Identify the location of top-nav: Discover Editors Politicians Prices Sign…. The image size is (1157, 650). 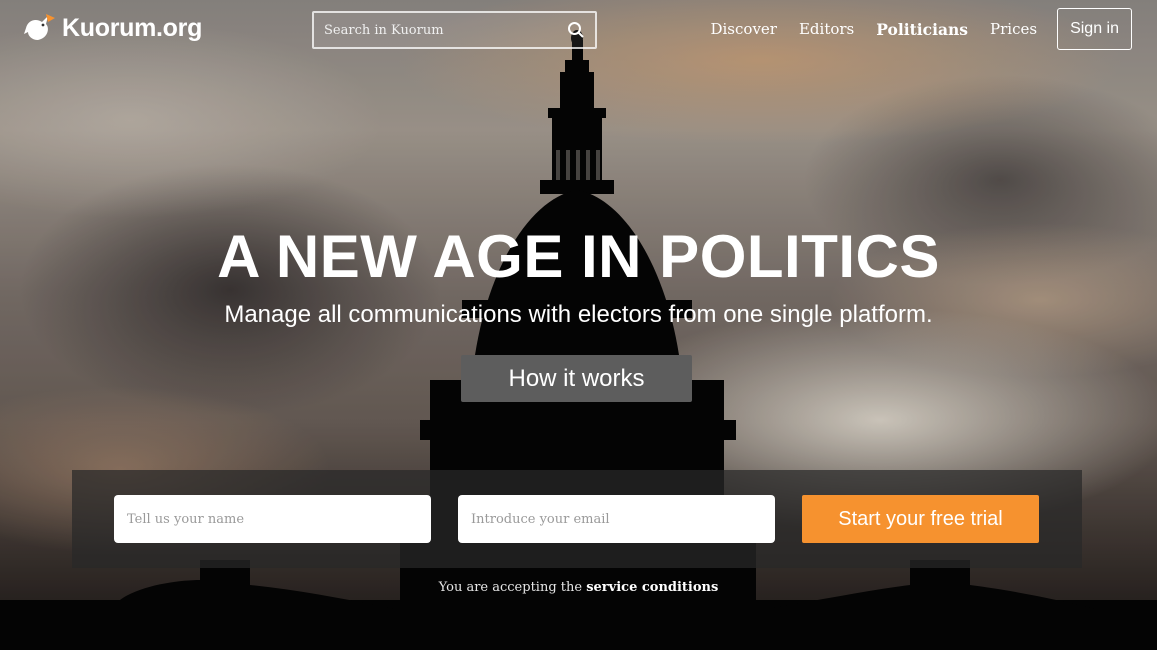
(921, 29).